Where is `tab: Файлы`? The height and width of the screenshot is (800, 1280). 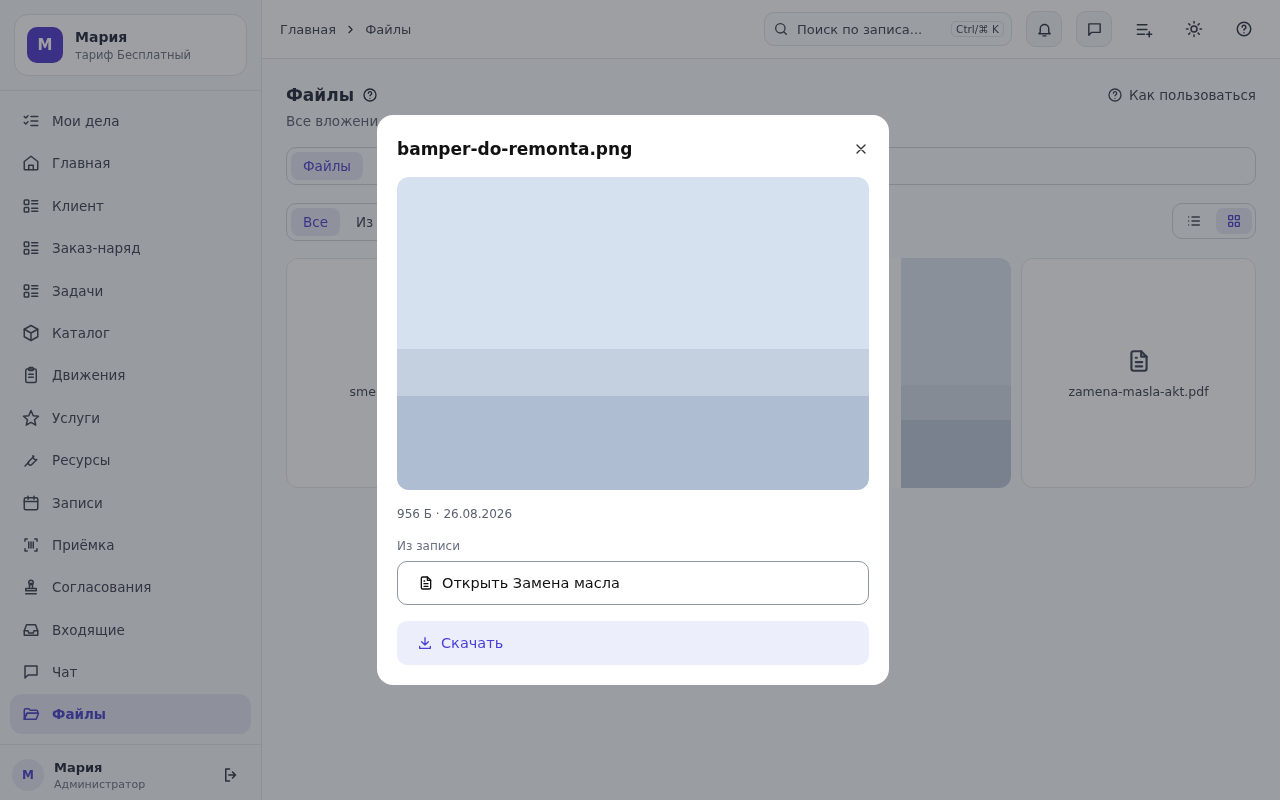 tab: Файлы is located at coordinates (327, 166).